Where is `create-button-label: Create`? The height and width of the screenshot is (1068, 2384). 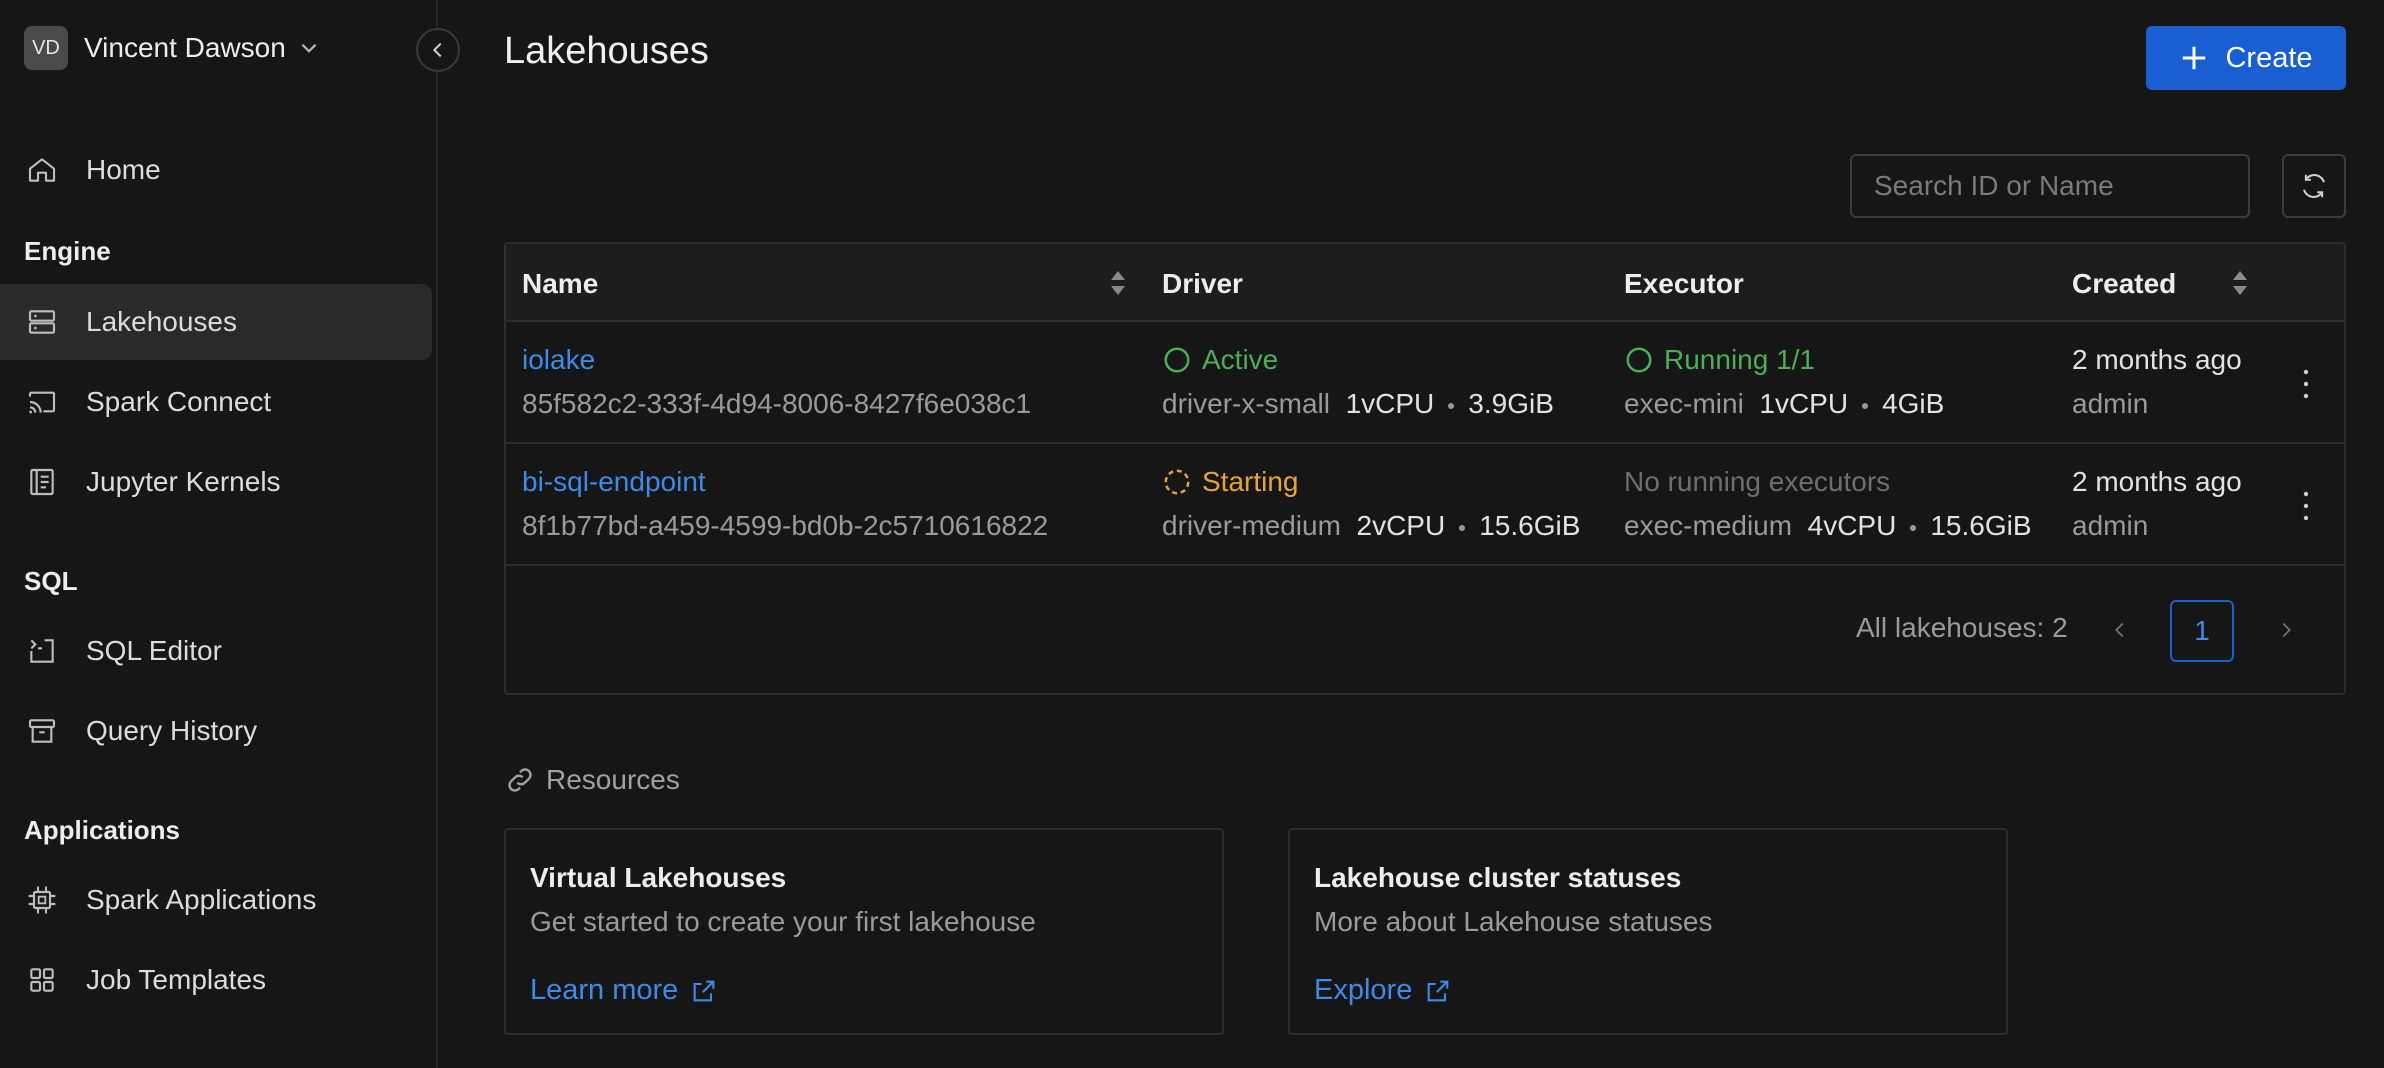 create-button-label: Create is located at coordinates (2269, 57).